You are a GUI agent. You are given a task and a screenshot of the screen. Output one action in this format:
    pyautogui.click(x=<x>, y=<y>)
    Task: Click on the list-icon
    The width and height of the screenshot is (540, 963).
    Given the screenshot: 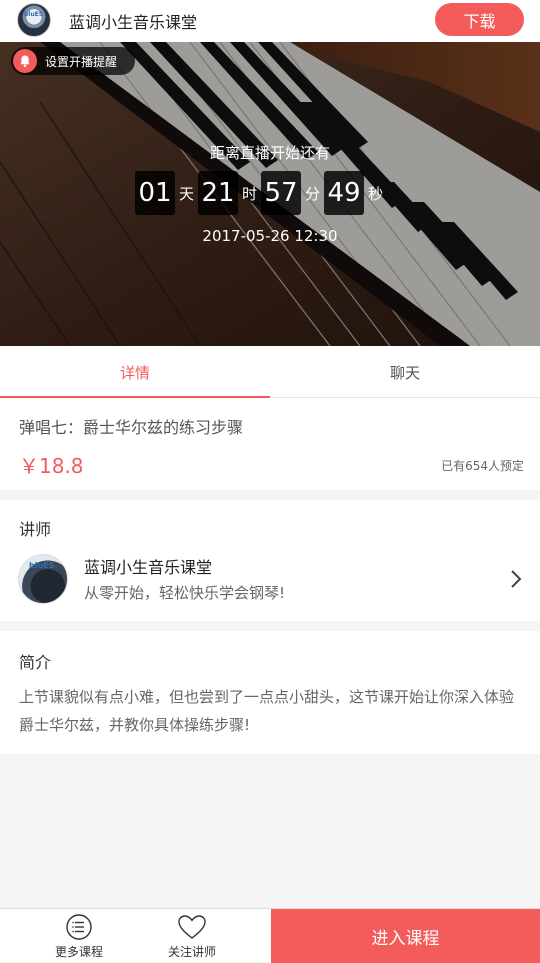 What is the action you would take?
    pyautogui.click(x=79, y=927)
    